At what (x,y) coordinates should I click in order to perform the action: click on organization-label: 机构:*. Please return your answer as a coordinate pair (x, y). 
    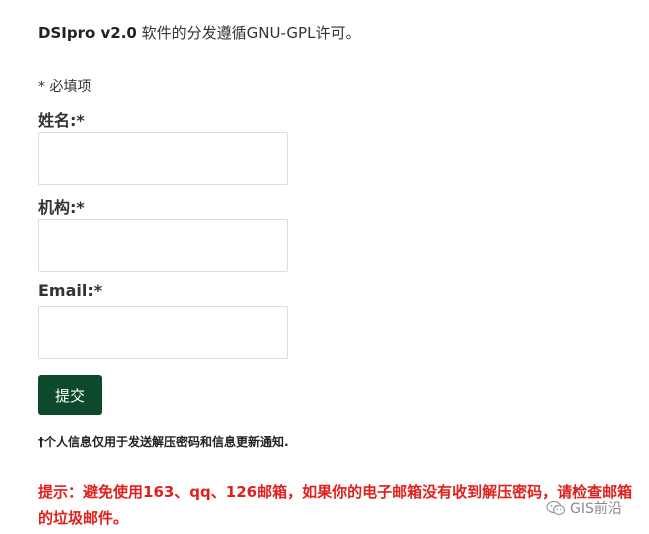
    Looking at the image, I should click on (61, 207).